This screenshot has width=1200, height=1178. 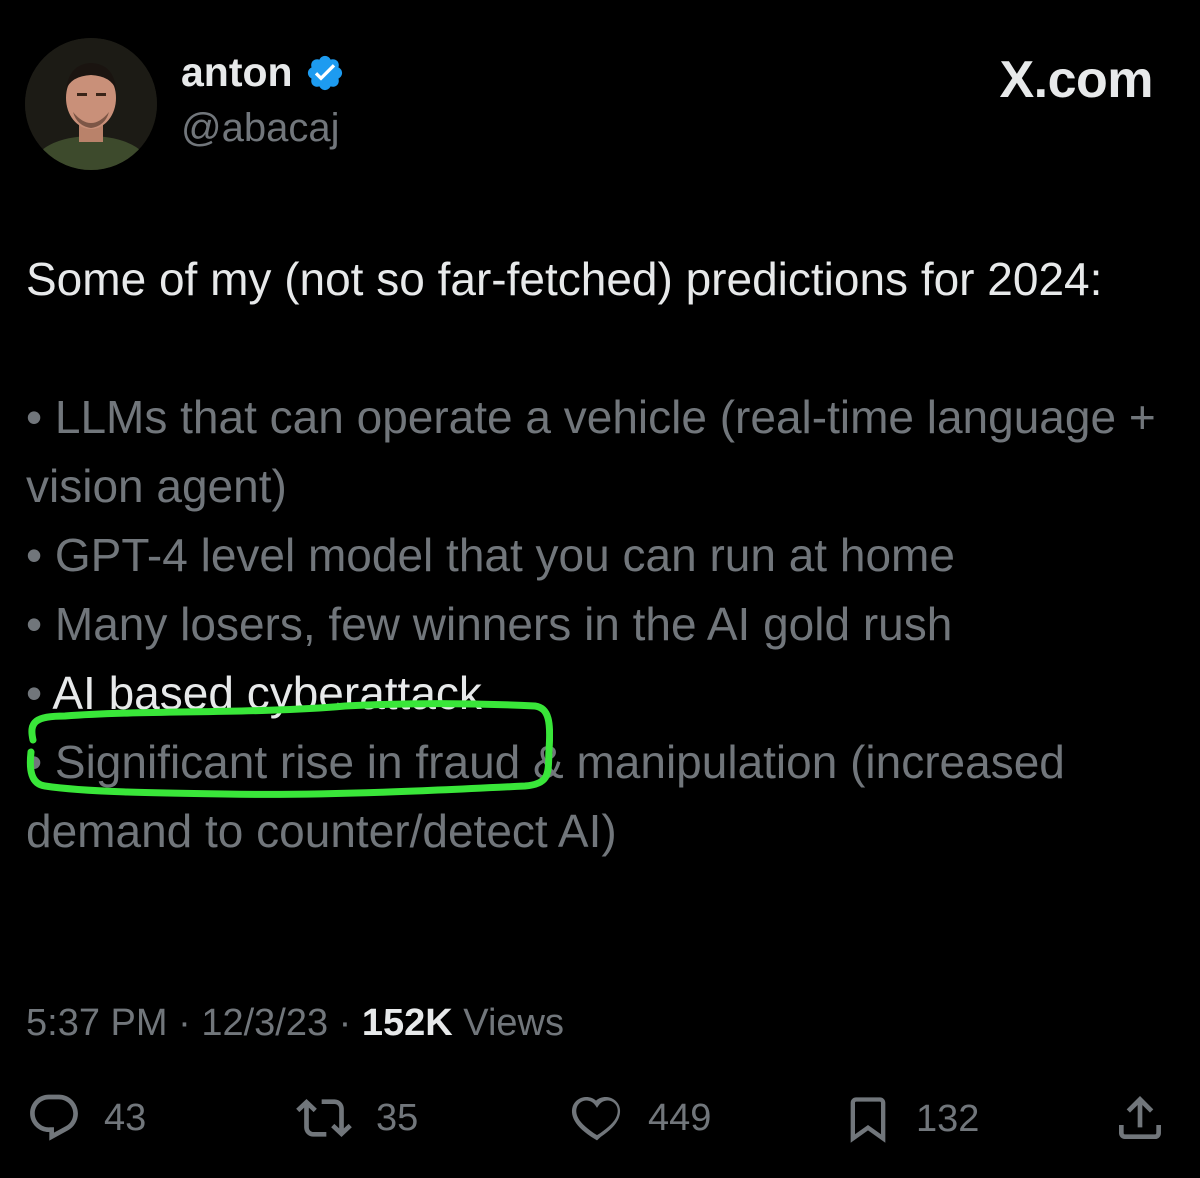 I want to click on like-button: 449, so click(x=639, y=1118).